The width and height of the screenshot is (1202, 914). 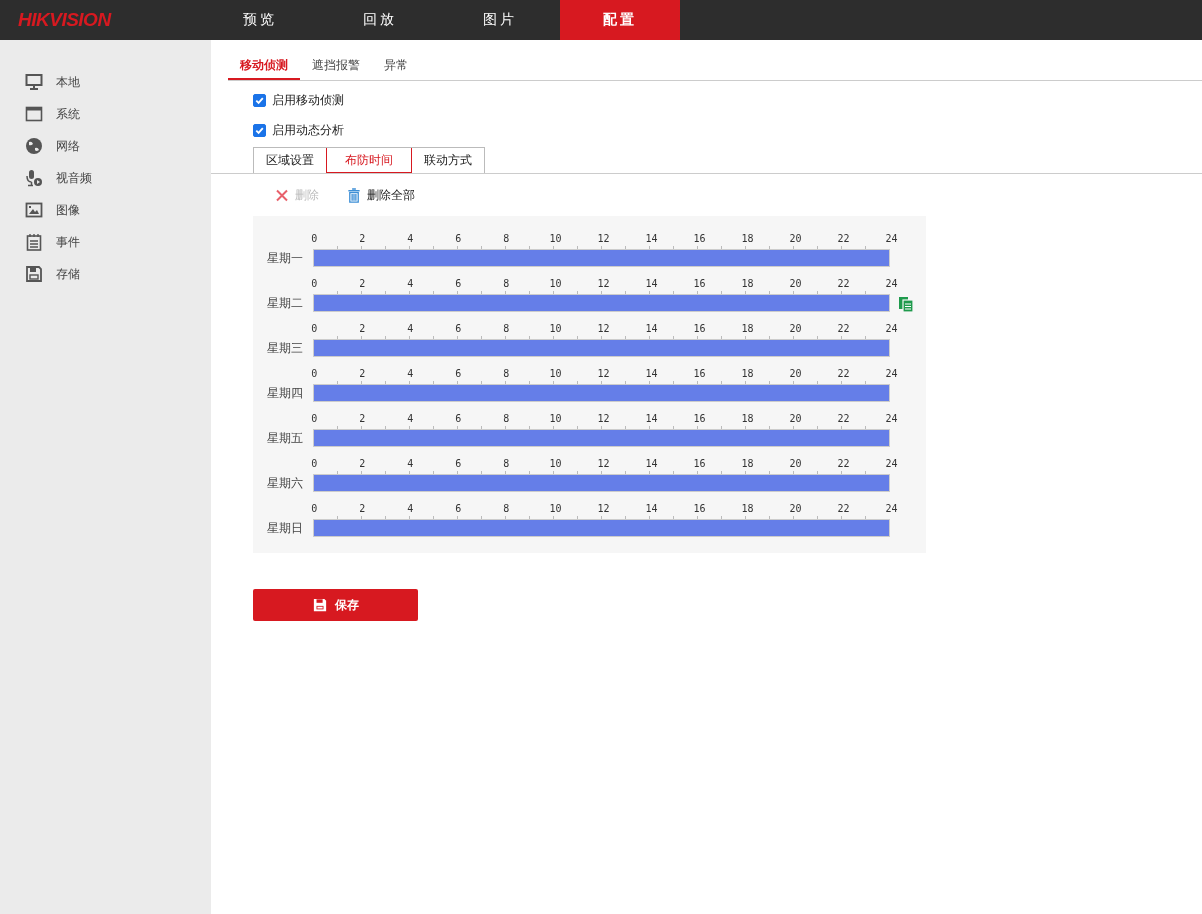 What do you see at coordinates (448, 160) in the screenshot?
I see `step-tab: 联动方式` at bounding box center [448, 160].